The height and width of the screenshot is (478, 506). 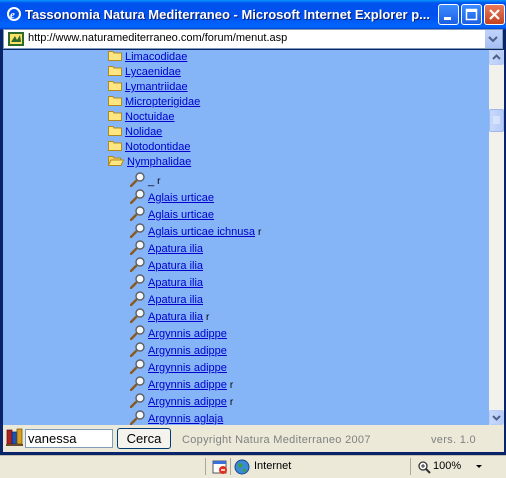 What do you see at coordinates (151, 181) in the screenshot?
I see `tree-species-link: _` at bounding box center [151, 181].